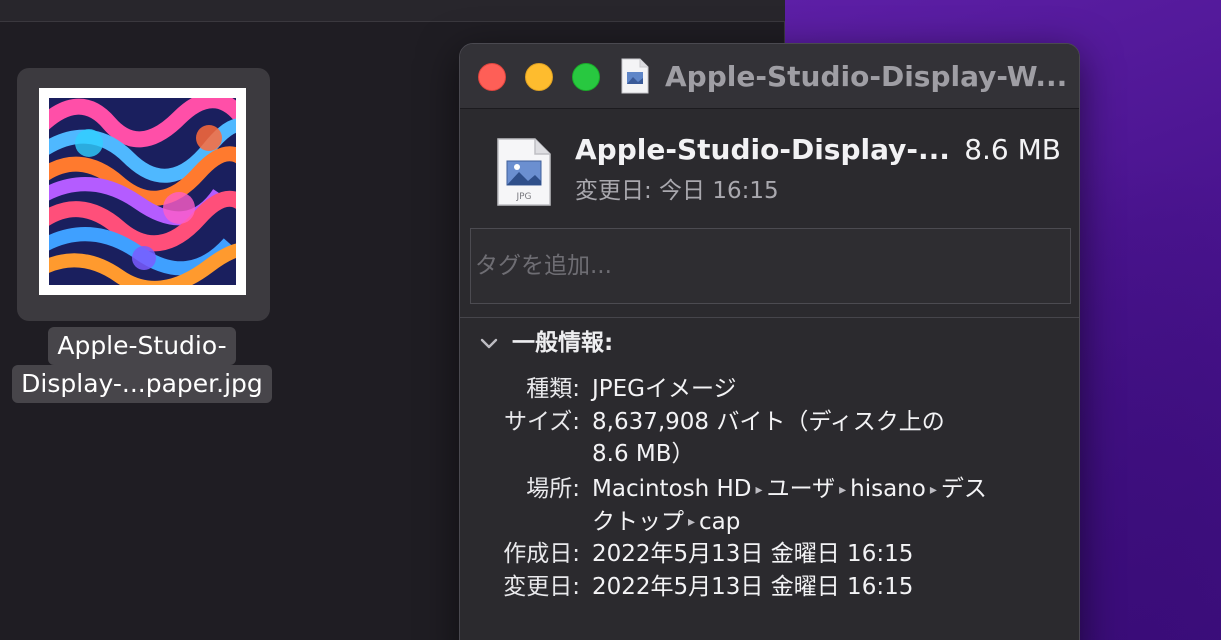  Describe the element at coordinates (523, 197) in the screenshot. I see `jpg-icon-label: JPG` at that location.